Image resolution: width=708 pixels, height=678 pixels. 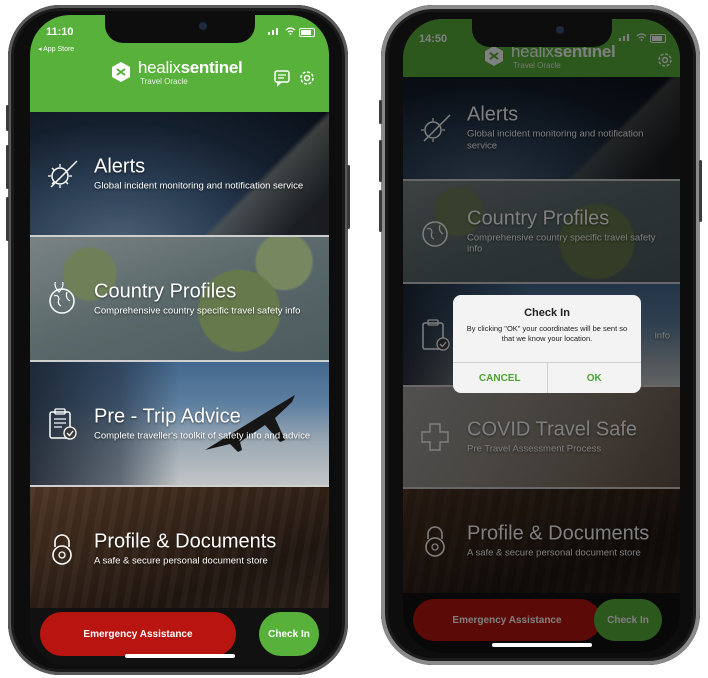 I want to click on tile-title: Profile & Documents, so click(x=185, y=541).